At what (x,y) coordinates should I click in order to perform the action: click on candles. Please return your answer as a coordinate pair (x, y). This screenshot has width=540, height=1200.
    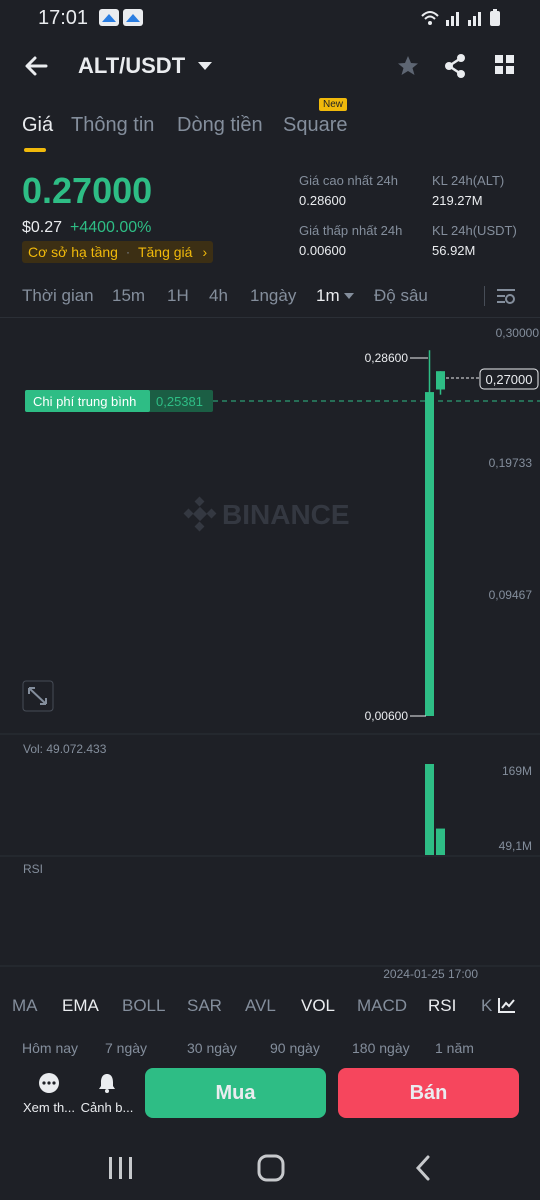
    Looking at the image, I should click on (435, 533).